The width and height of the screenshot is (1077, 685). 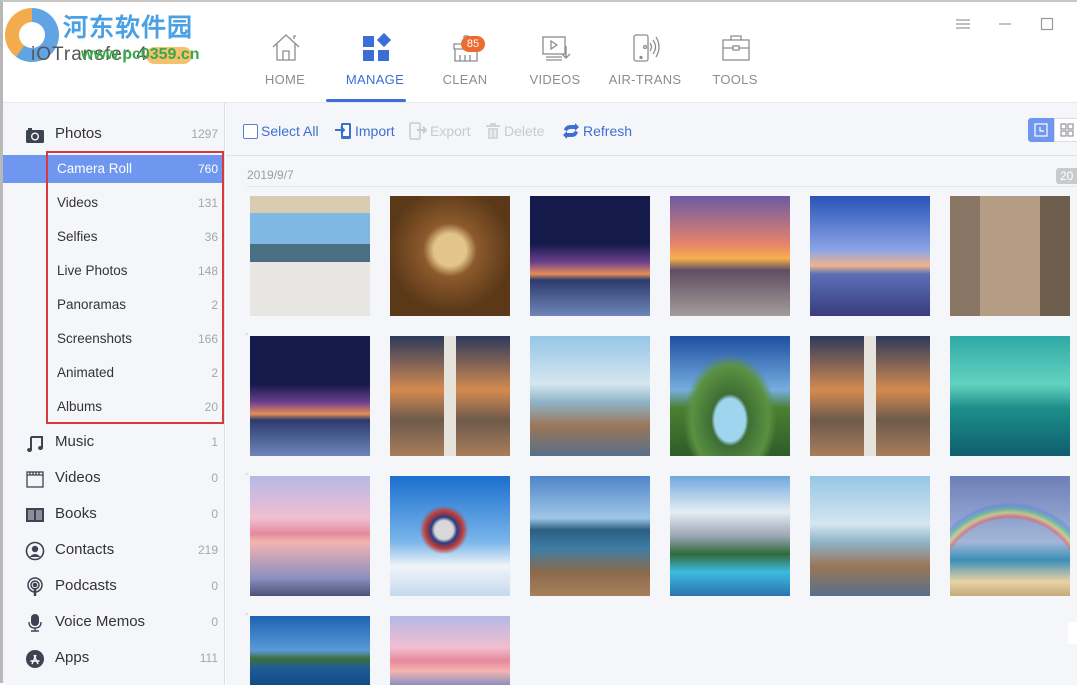 What do you see at coordinates (72, 657) in the screenshot?
I see `sidebar-item-label: Apps` at bounding box center [72, 657].